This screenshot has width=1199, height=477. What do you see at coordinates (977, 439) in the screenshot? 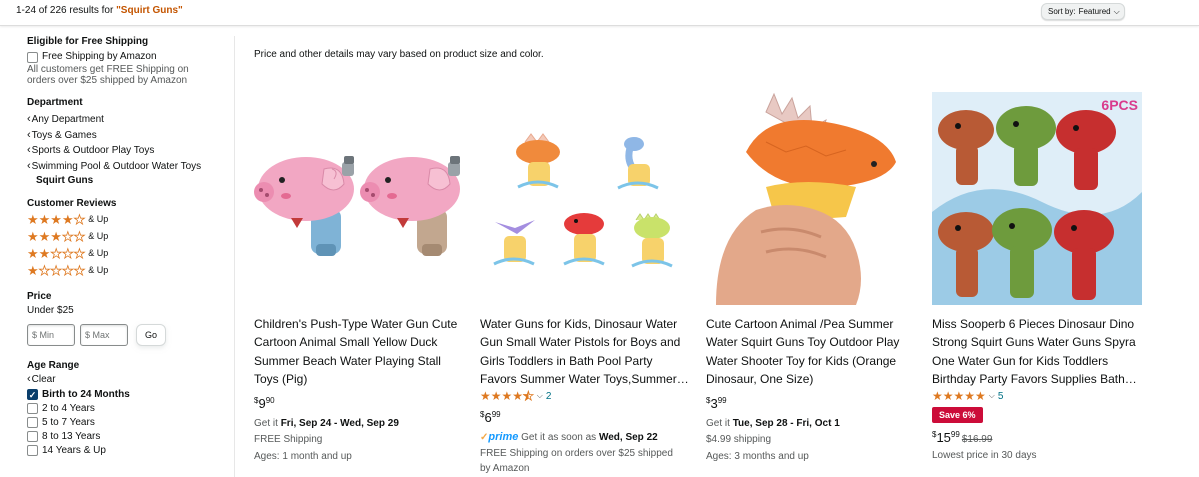
I see `list-price: $16.99` at bounding box center [977, 439].